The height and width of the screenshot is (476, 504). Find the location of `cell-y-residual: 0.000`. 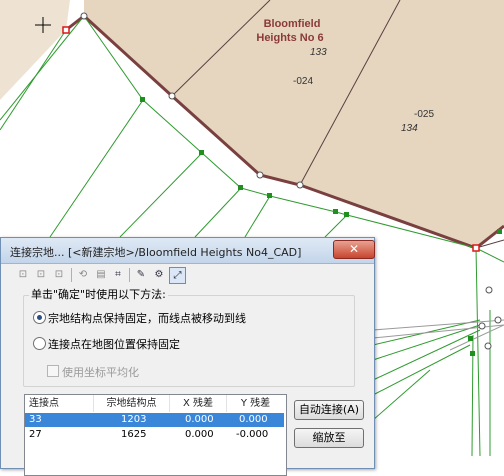

cell-y-residual: 0.000 is located at coordinates (253, 419).